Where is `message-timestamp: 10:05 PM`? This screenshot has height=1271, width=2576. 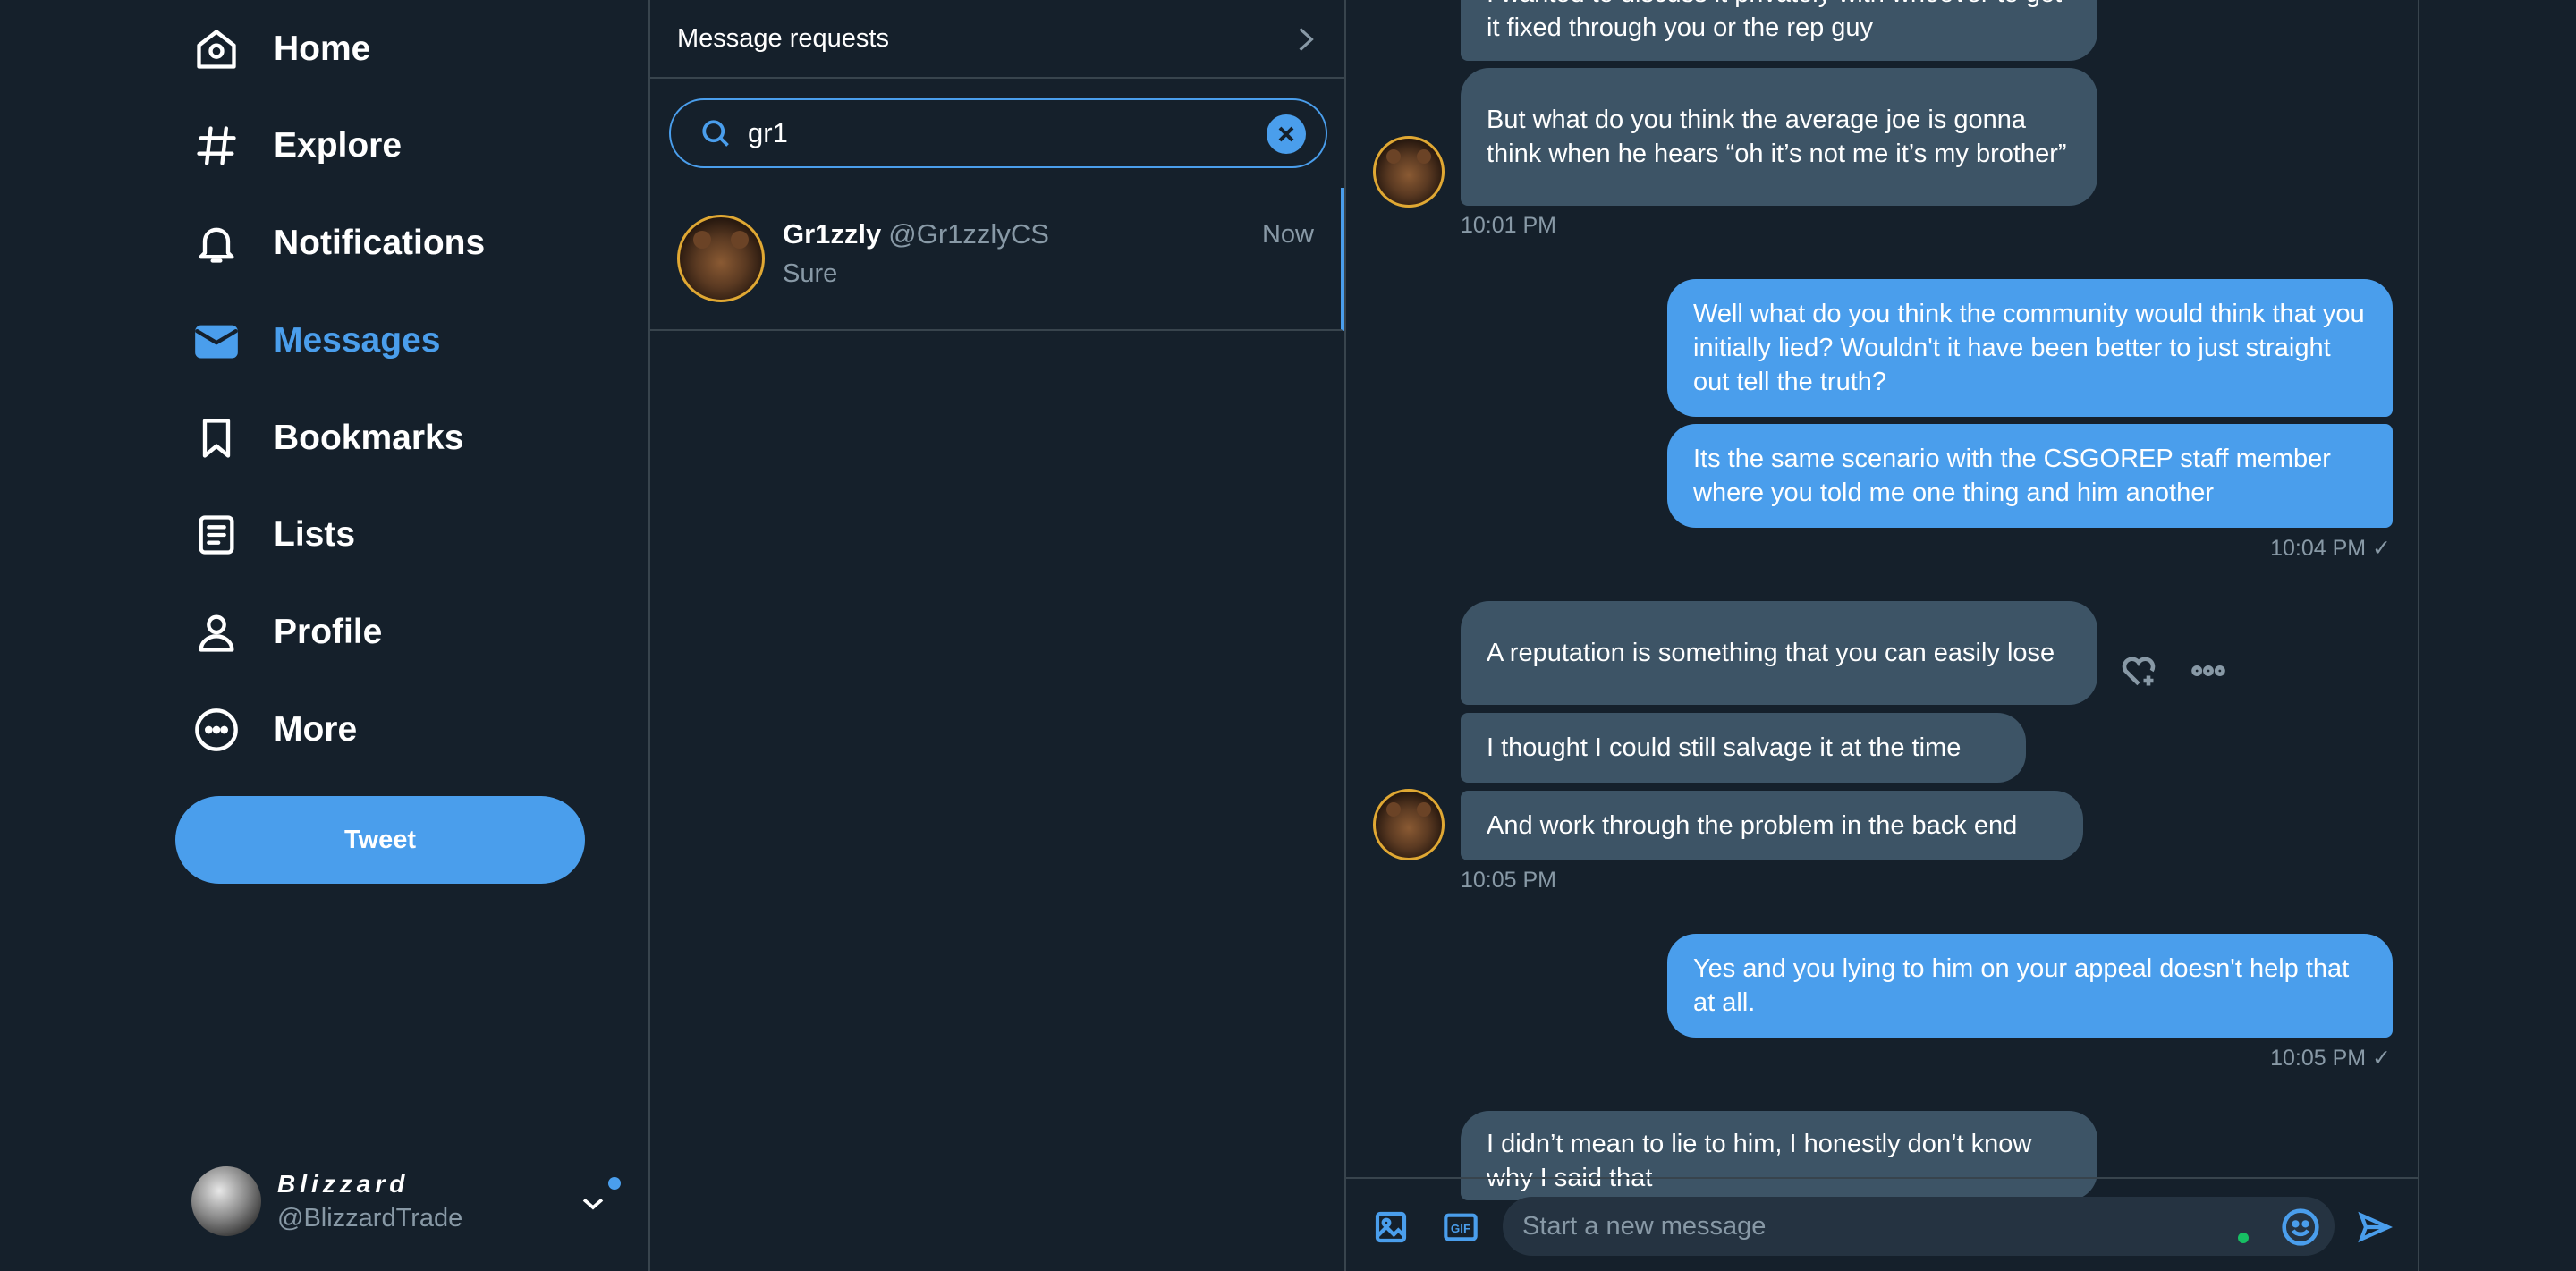
message-timestamp: 10:05 PM is located at coordinates (1509, 880).